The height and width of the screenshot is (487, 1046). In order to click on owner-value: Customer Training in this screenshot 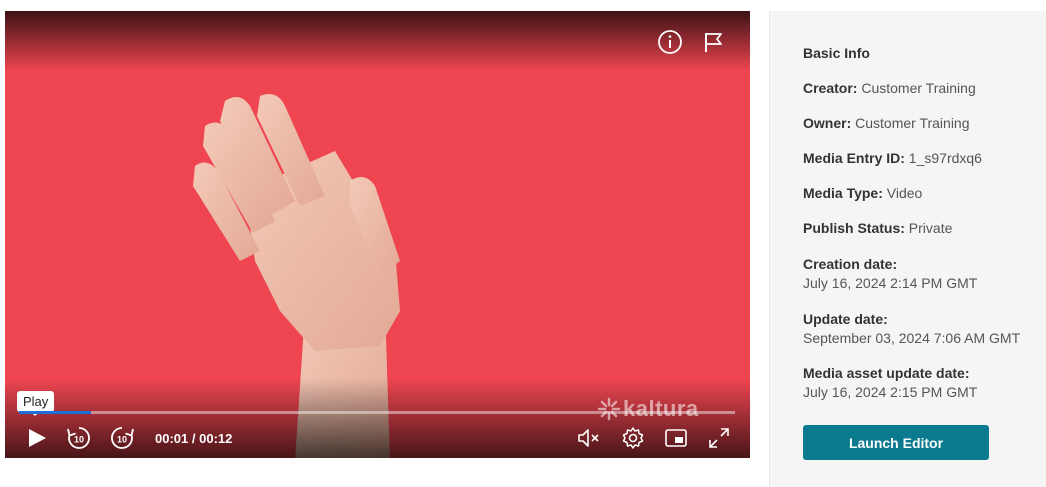, I will do `click(912, 123)`.